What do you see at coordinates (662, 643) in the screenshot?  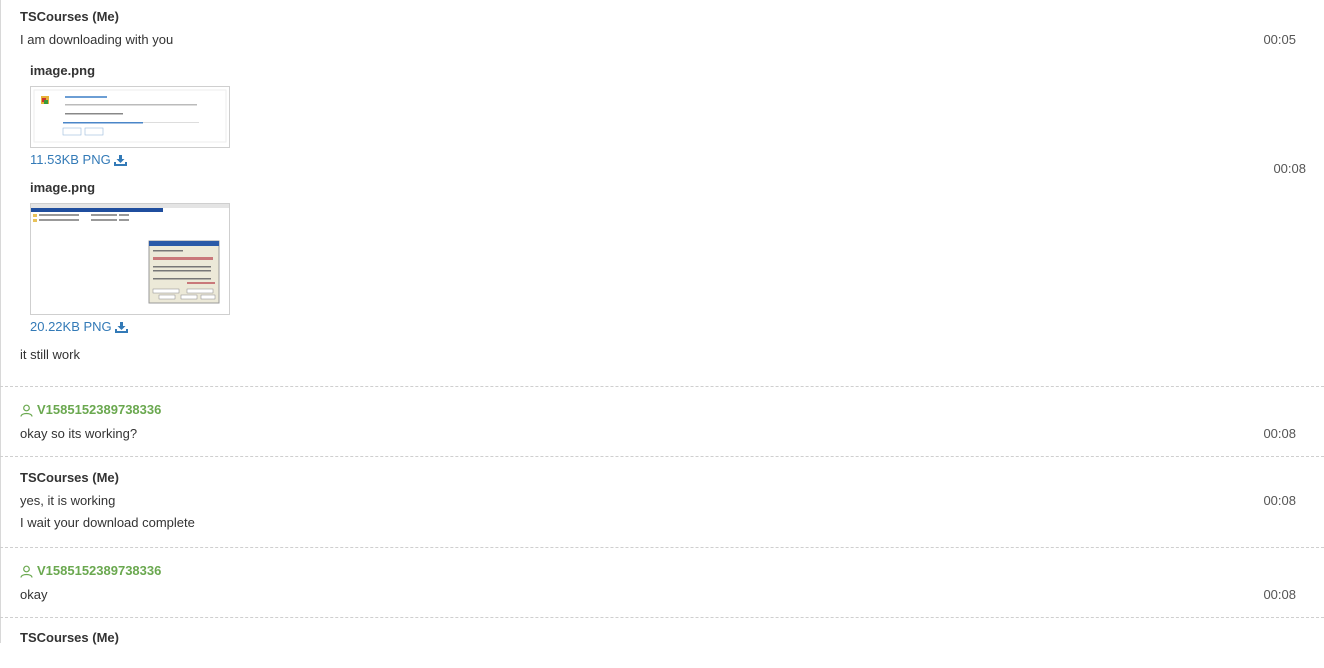 I see `chat-message: TSCourses (Me)` at bounding box center [662, 643].